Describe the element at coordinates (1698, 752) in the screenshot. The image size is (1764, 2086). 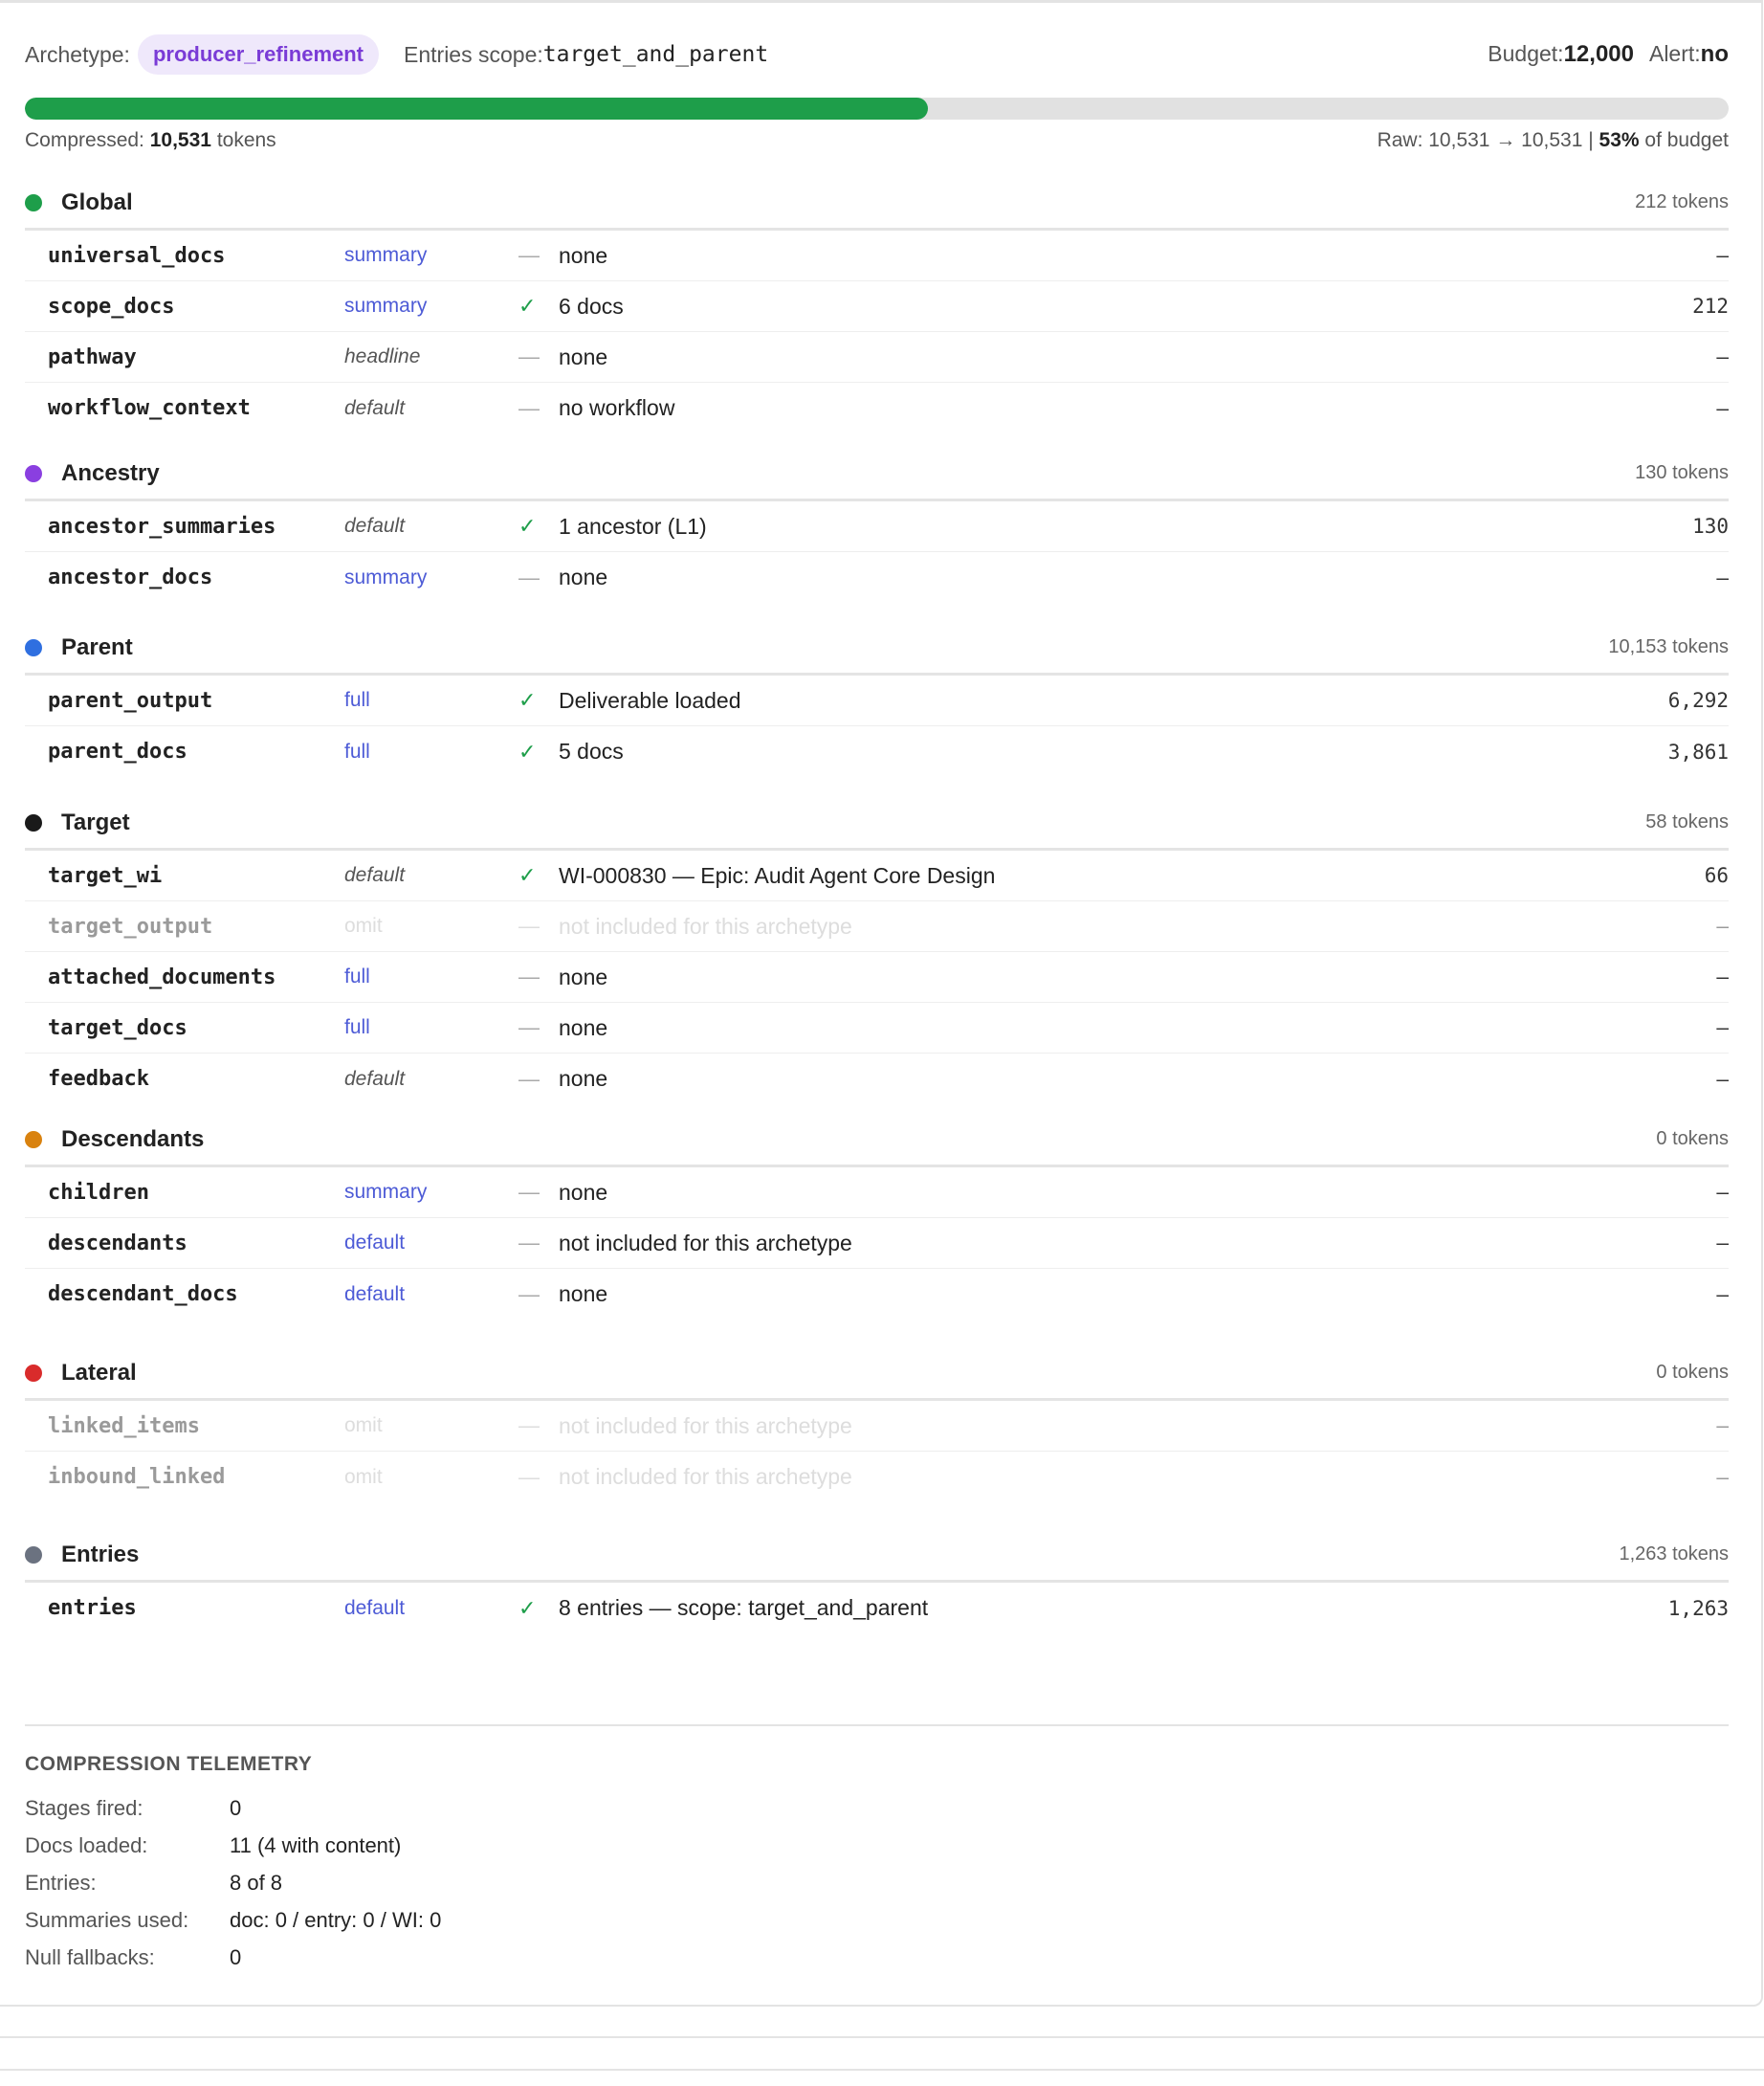
I see `row-token-count: 3,861` at that location.